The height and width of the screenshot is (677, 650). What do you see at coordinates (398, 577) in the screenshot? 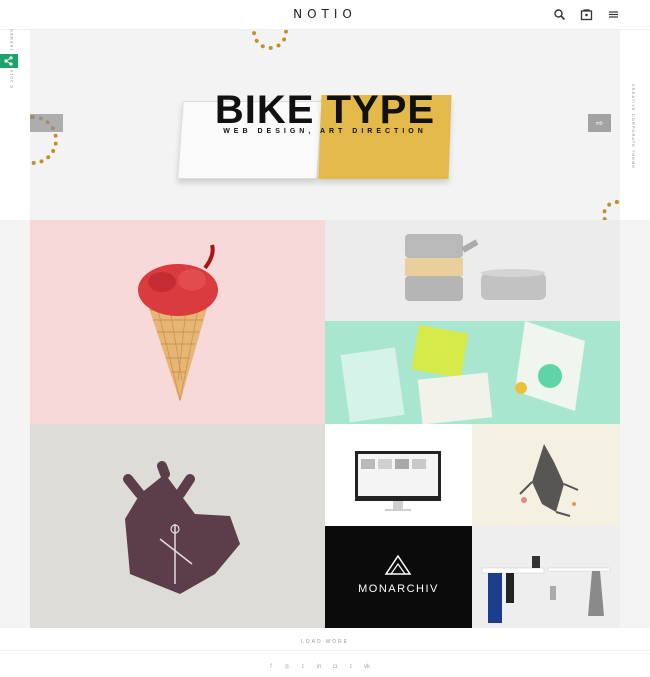
I see `portfolio-item-monarchiv: MONARCHIV` at bounding box center [398, 577].